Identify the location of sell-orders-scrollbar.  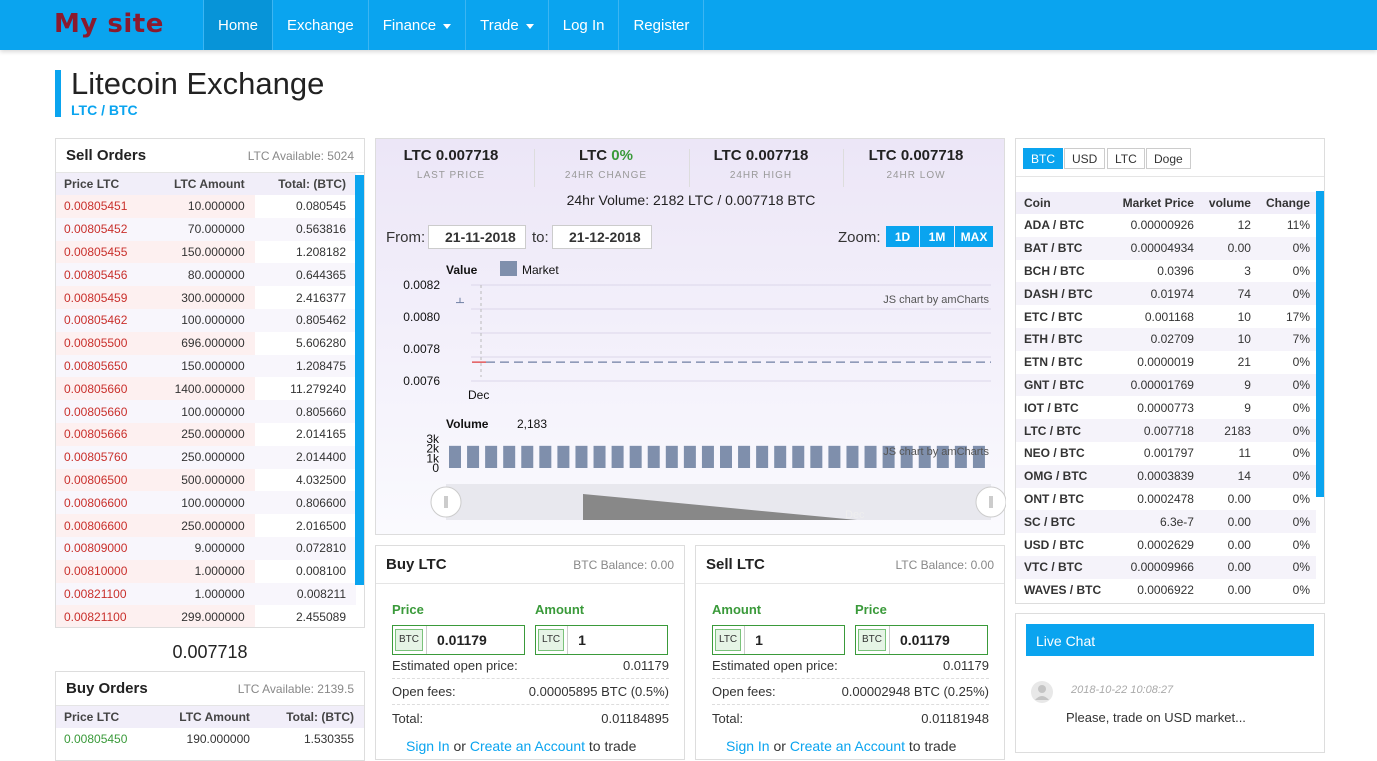
(359, 380).